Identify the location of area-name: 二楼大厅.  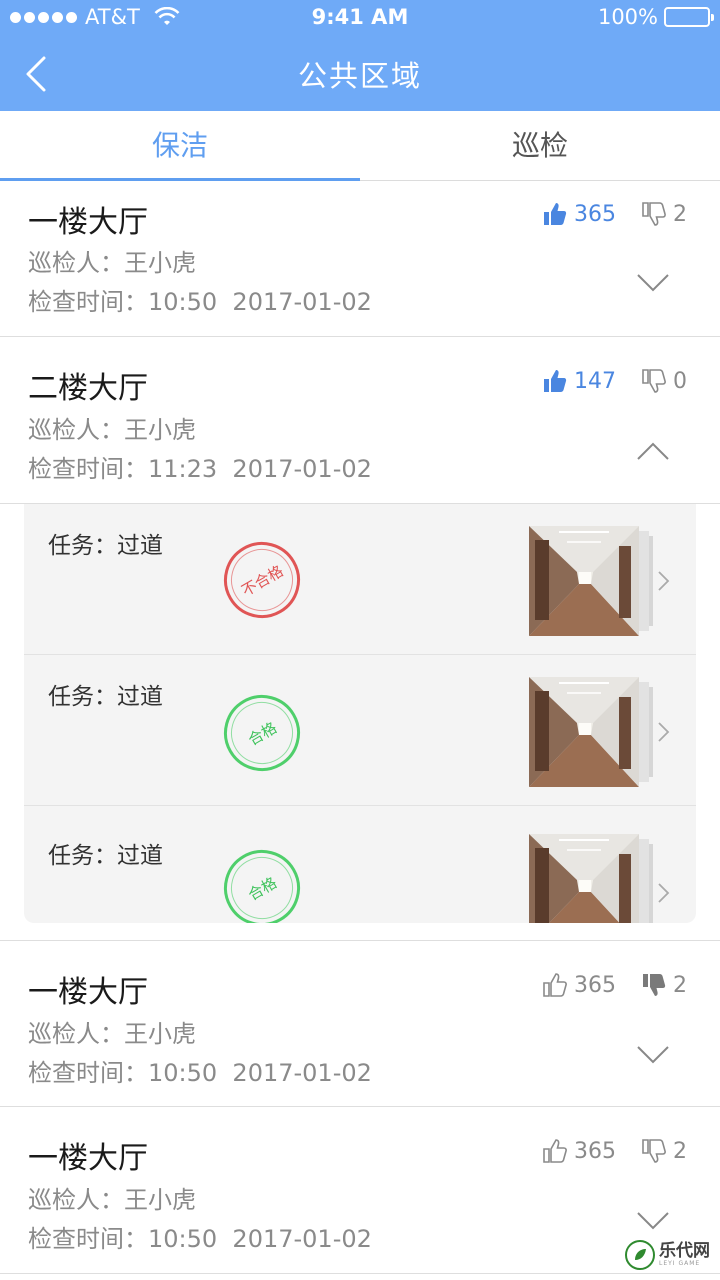
(88, 388).